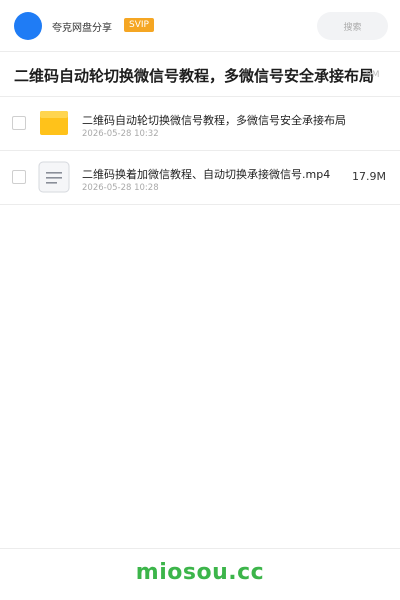 This screenshot has width=400, height=600. I want to click on document-icon, so click(54, 177).